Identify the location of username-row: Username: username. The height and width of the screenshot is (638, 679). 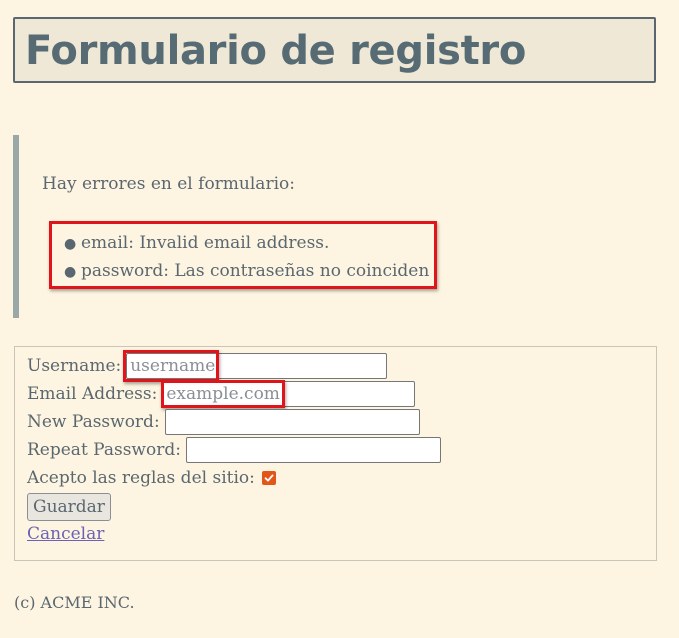
(207, 366).